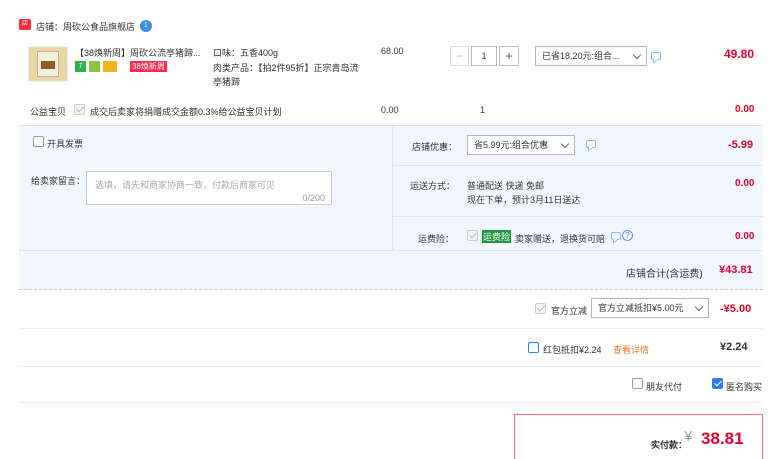 The height and width of the screenshot is (459, 770). Describe the element at coordinates (572, 350) in the screenshot. I see `redpacket-label: 红包抵扣¥2.24` at that location.